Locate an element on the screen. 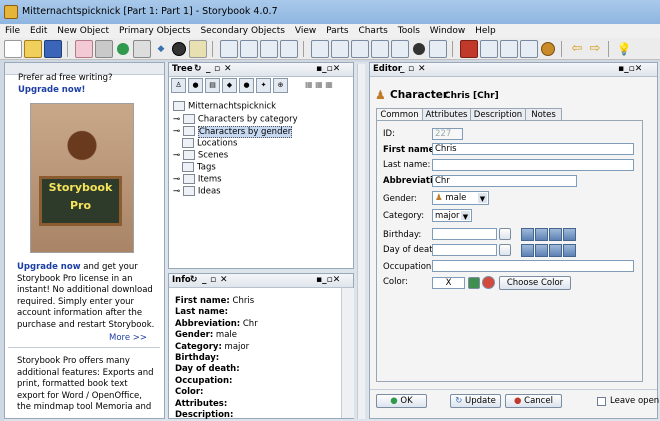 This screenshot has width=660, height=421. upgrade-now-link-top: Upgrade now! is located at coordinates (51, 90).